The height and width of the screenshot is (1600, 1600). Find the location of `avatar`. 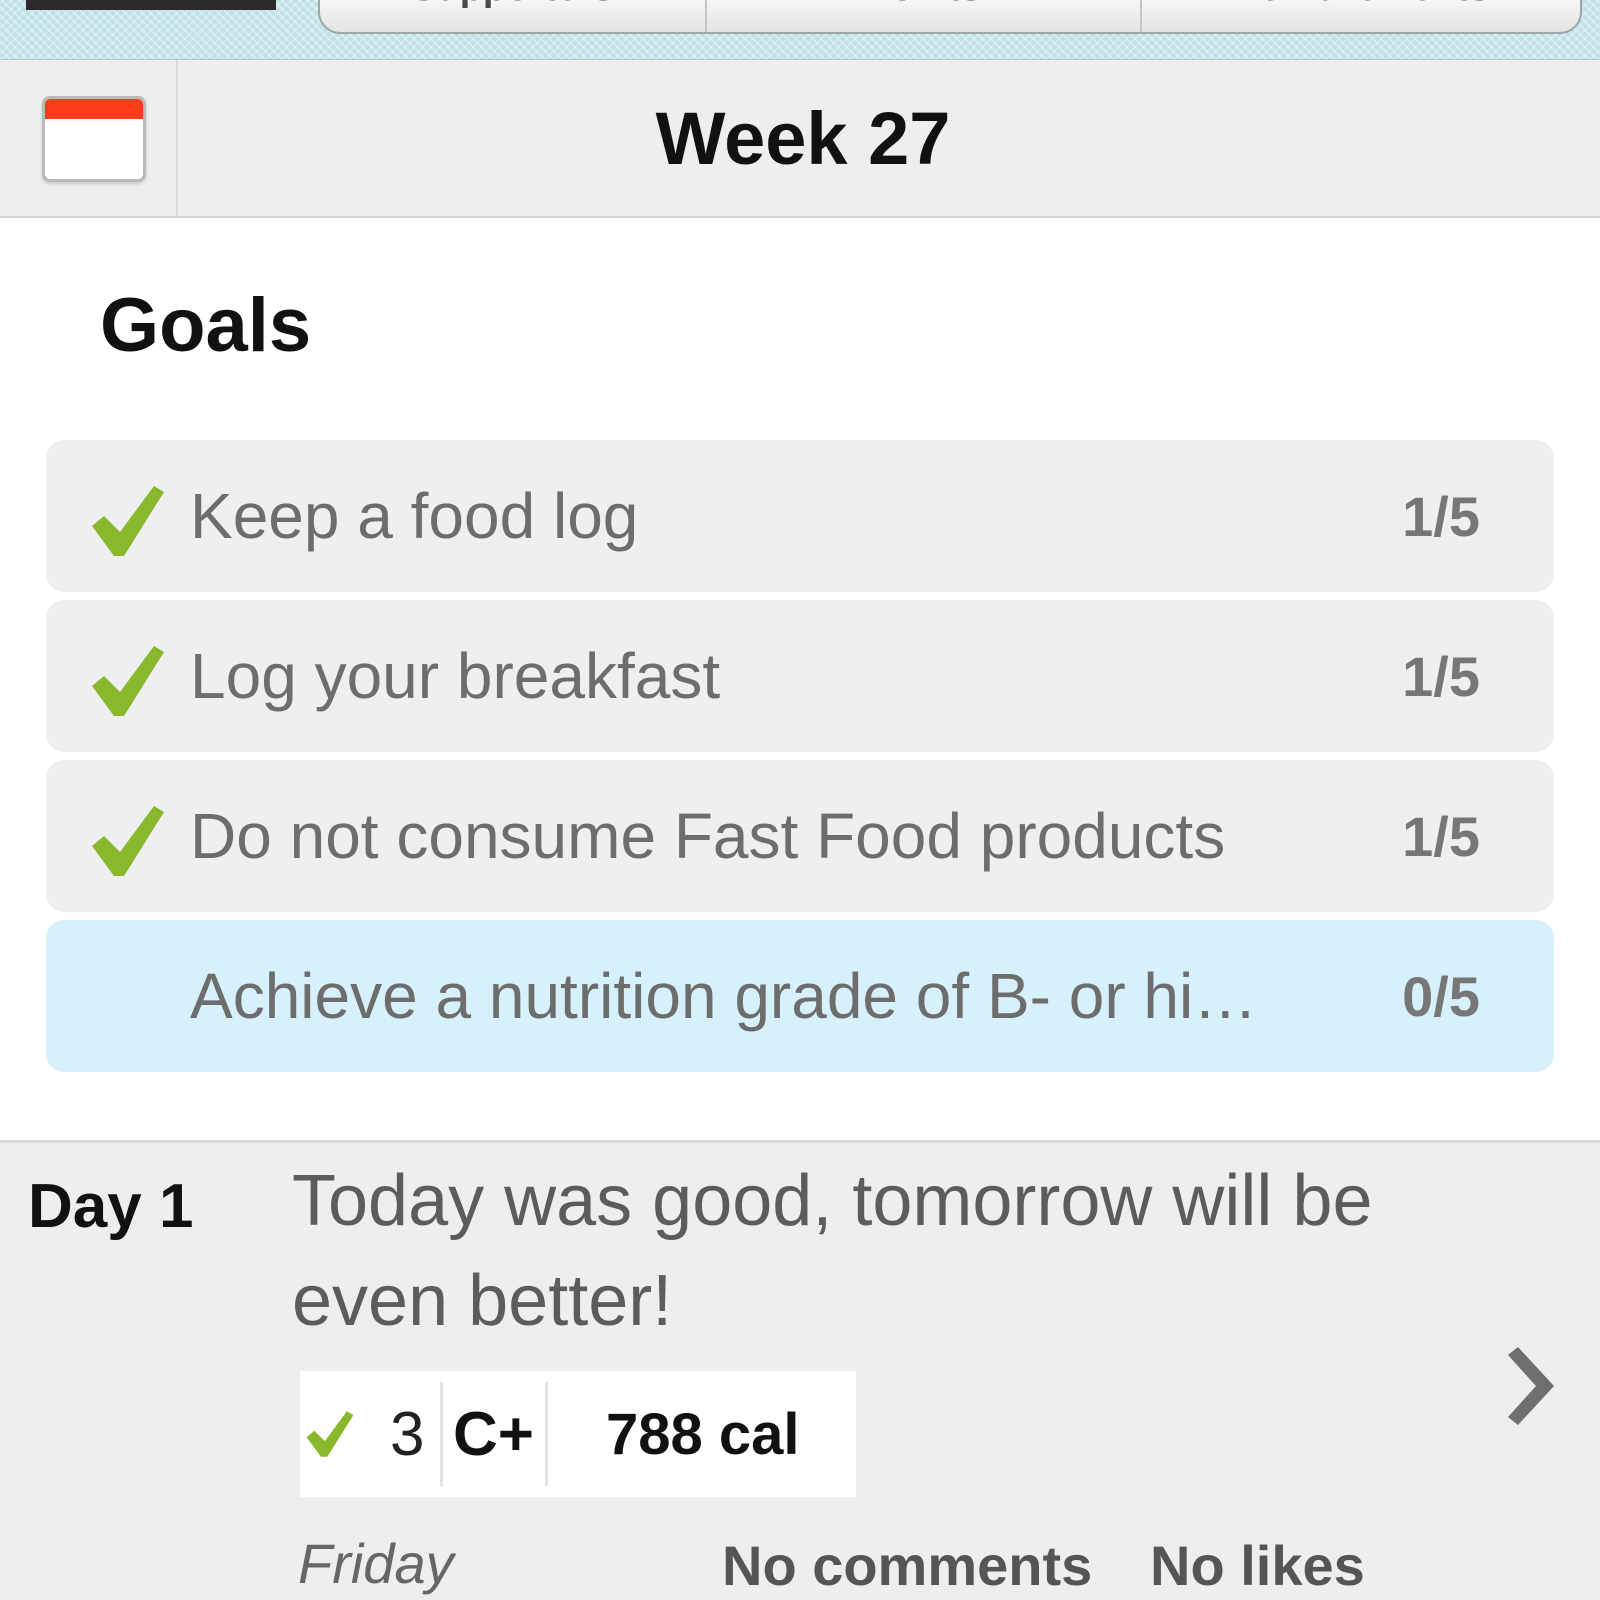

avatar is located at coordinates (151, 5).